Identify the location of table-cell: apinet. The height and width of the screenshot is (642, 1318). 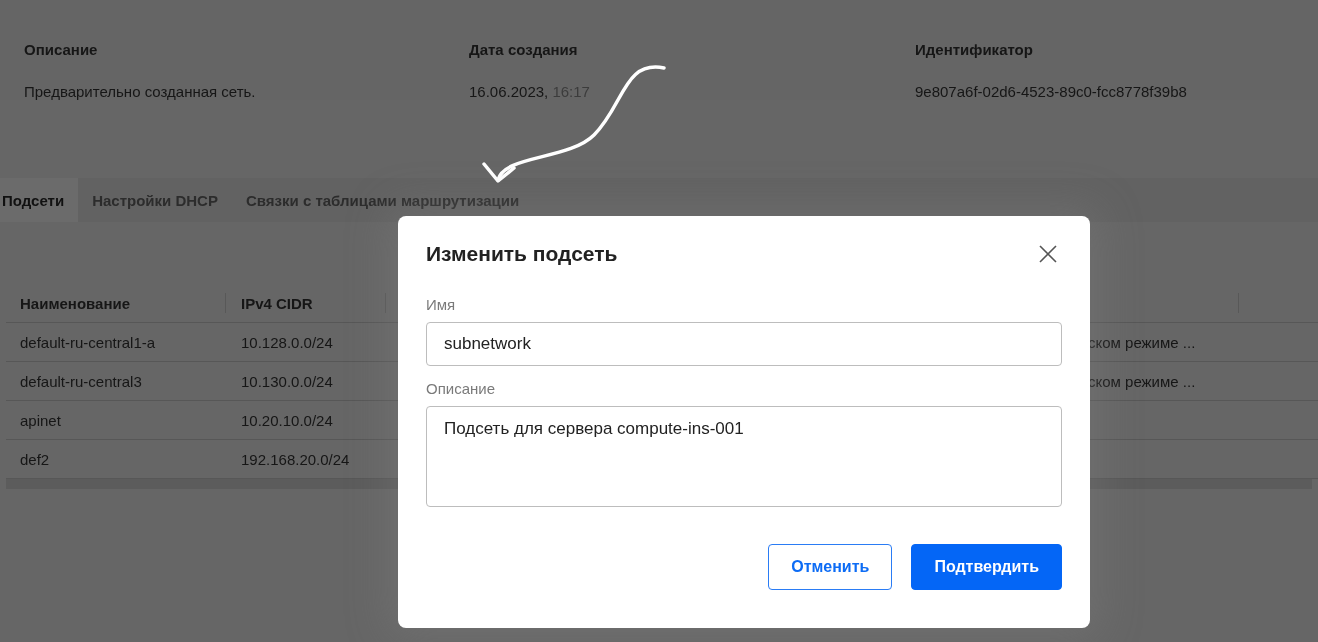
(40, 420).